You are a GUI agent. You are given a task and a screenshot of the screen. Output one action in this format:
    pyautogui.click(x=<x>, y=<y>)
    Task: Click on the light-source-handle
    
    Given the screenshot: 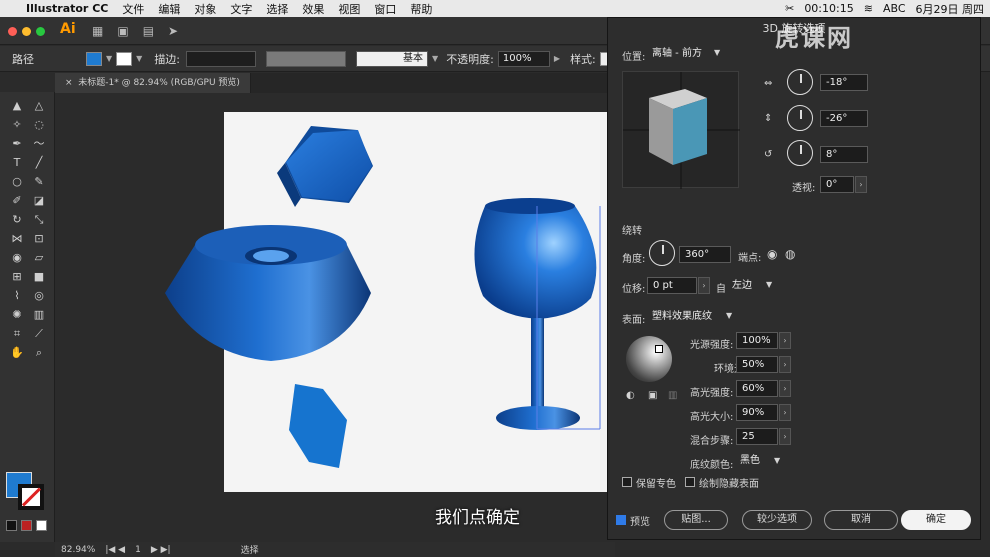 What is the action you would take?
    pyautogui.click(x=659, y=349)
    